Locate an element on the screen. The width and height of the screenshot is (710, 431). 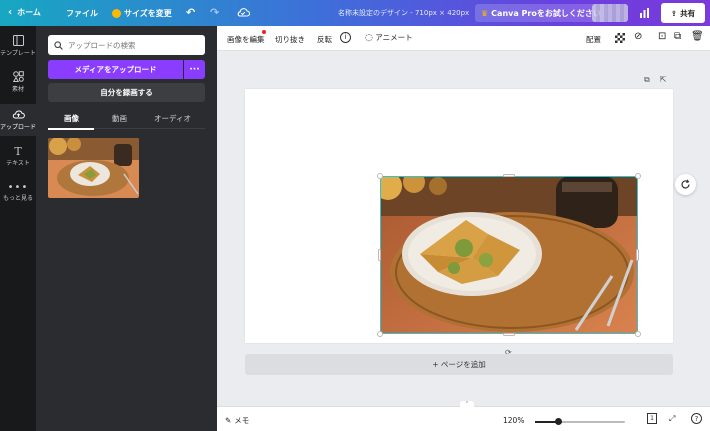
tab-videos: 動画 is located at coordinates (119, 118).